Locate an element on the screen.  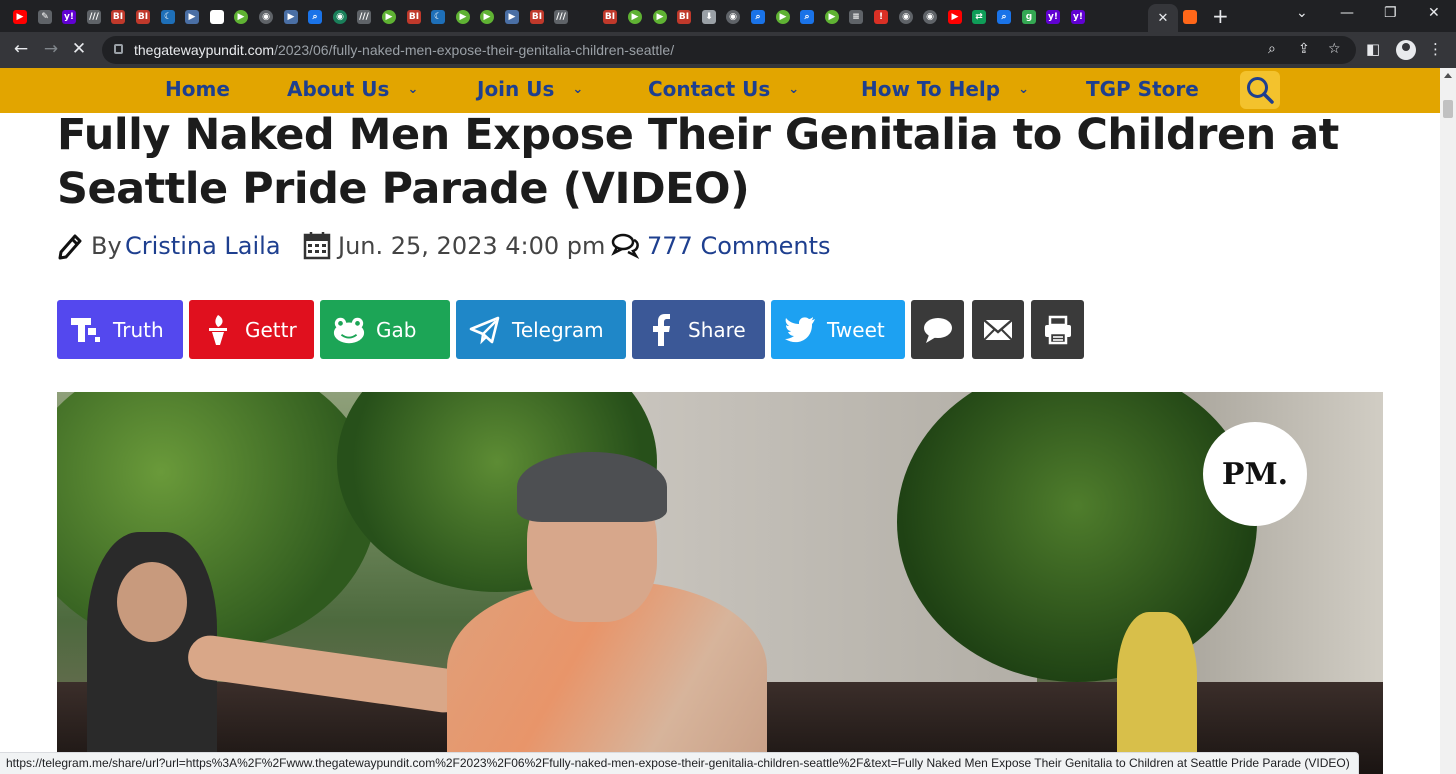
side-panel-icon: ◧ is located at coordinates (1373, 49).